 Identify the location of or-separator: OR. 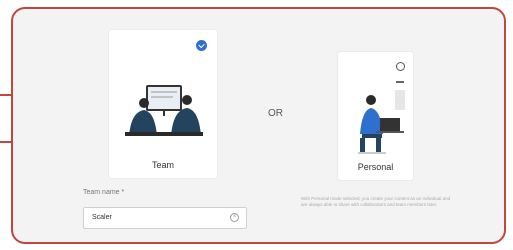
(275, 113).